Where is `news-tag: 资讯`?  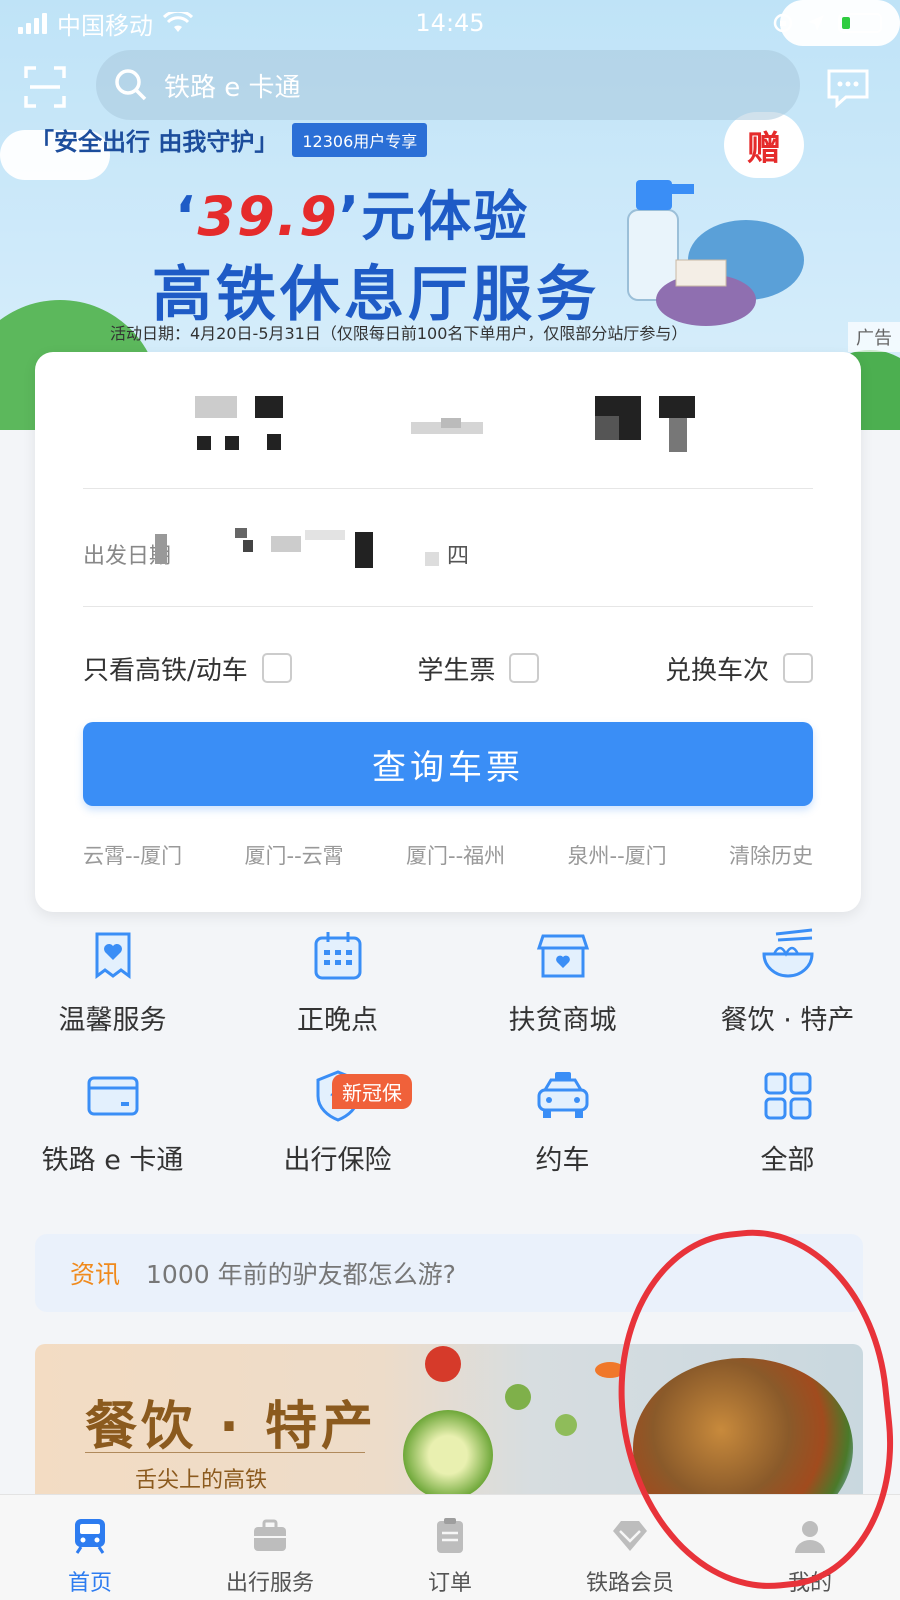
news-tag: 资讯 is located at coordinates (95, 1274).